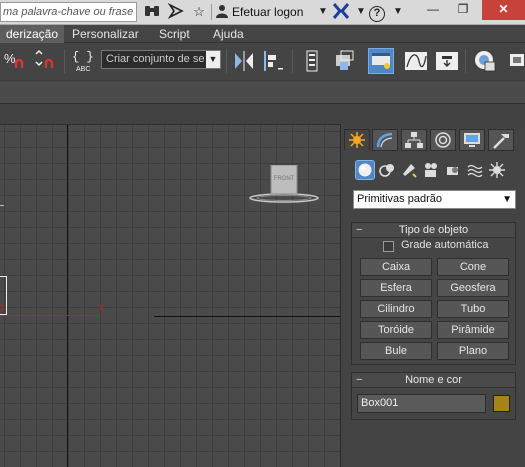 This screenshot has width=525, height=467. I want to click on percent-snap-icon: %, so click(15, 61).